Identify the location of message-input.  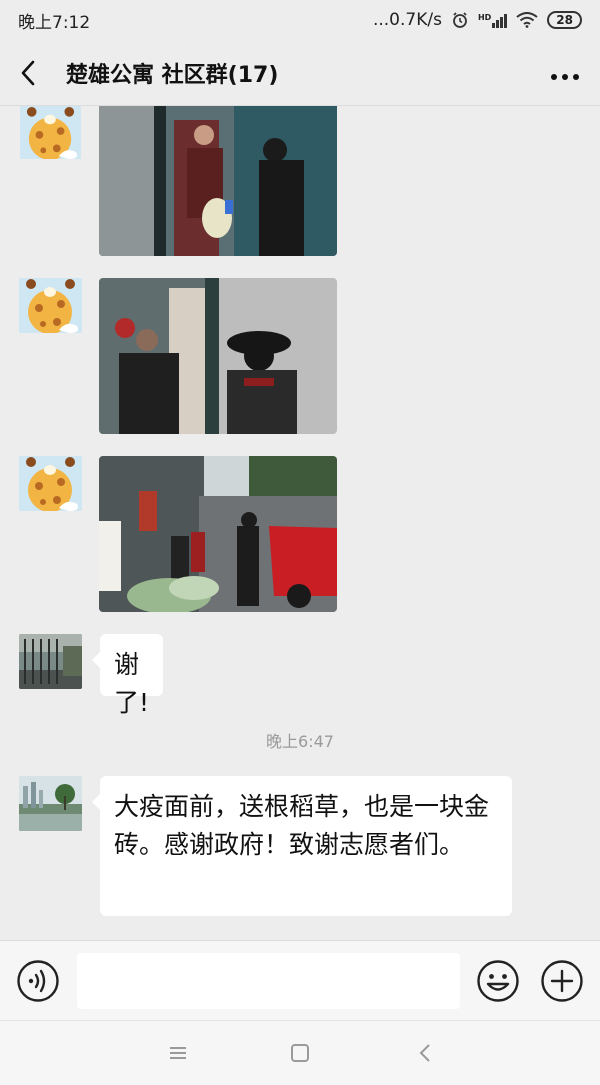
(268, 981).